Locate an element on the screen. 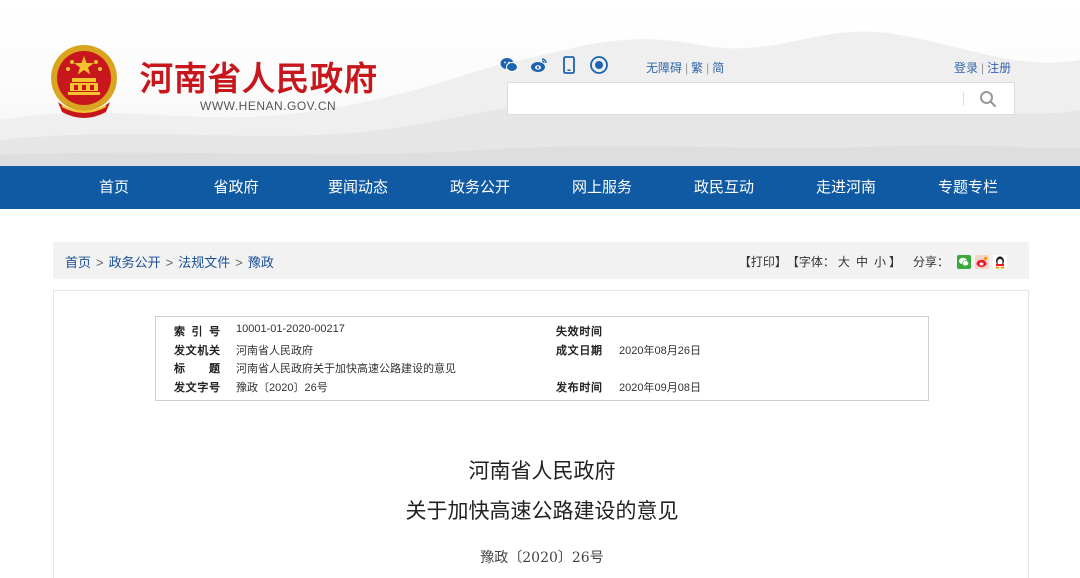 The image size is (1080, 578). font-size-small: 小 is located at coordinates (880, 261).